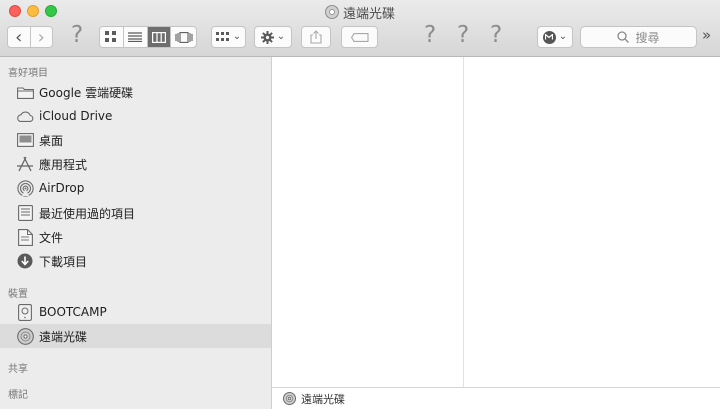 This screenshot has width=720, height=409. What do you see at coordinates (25, 312) in the screenshot?
I see `drive-icon` at bounding box center [25, 312].